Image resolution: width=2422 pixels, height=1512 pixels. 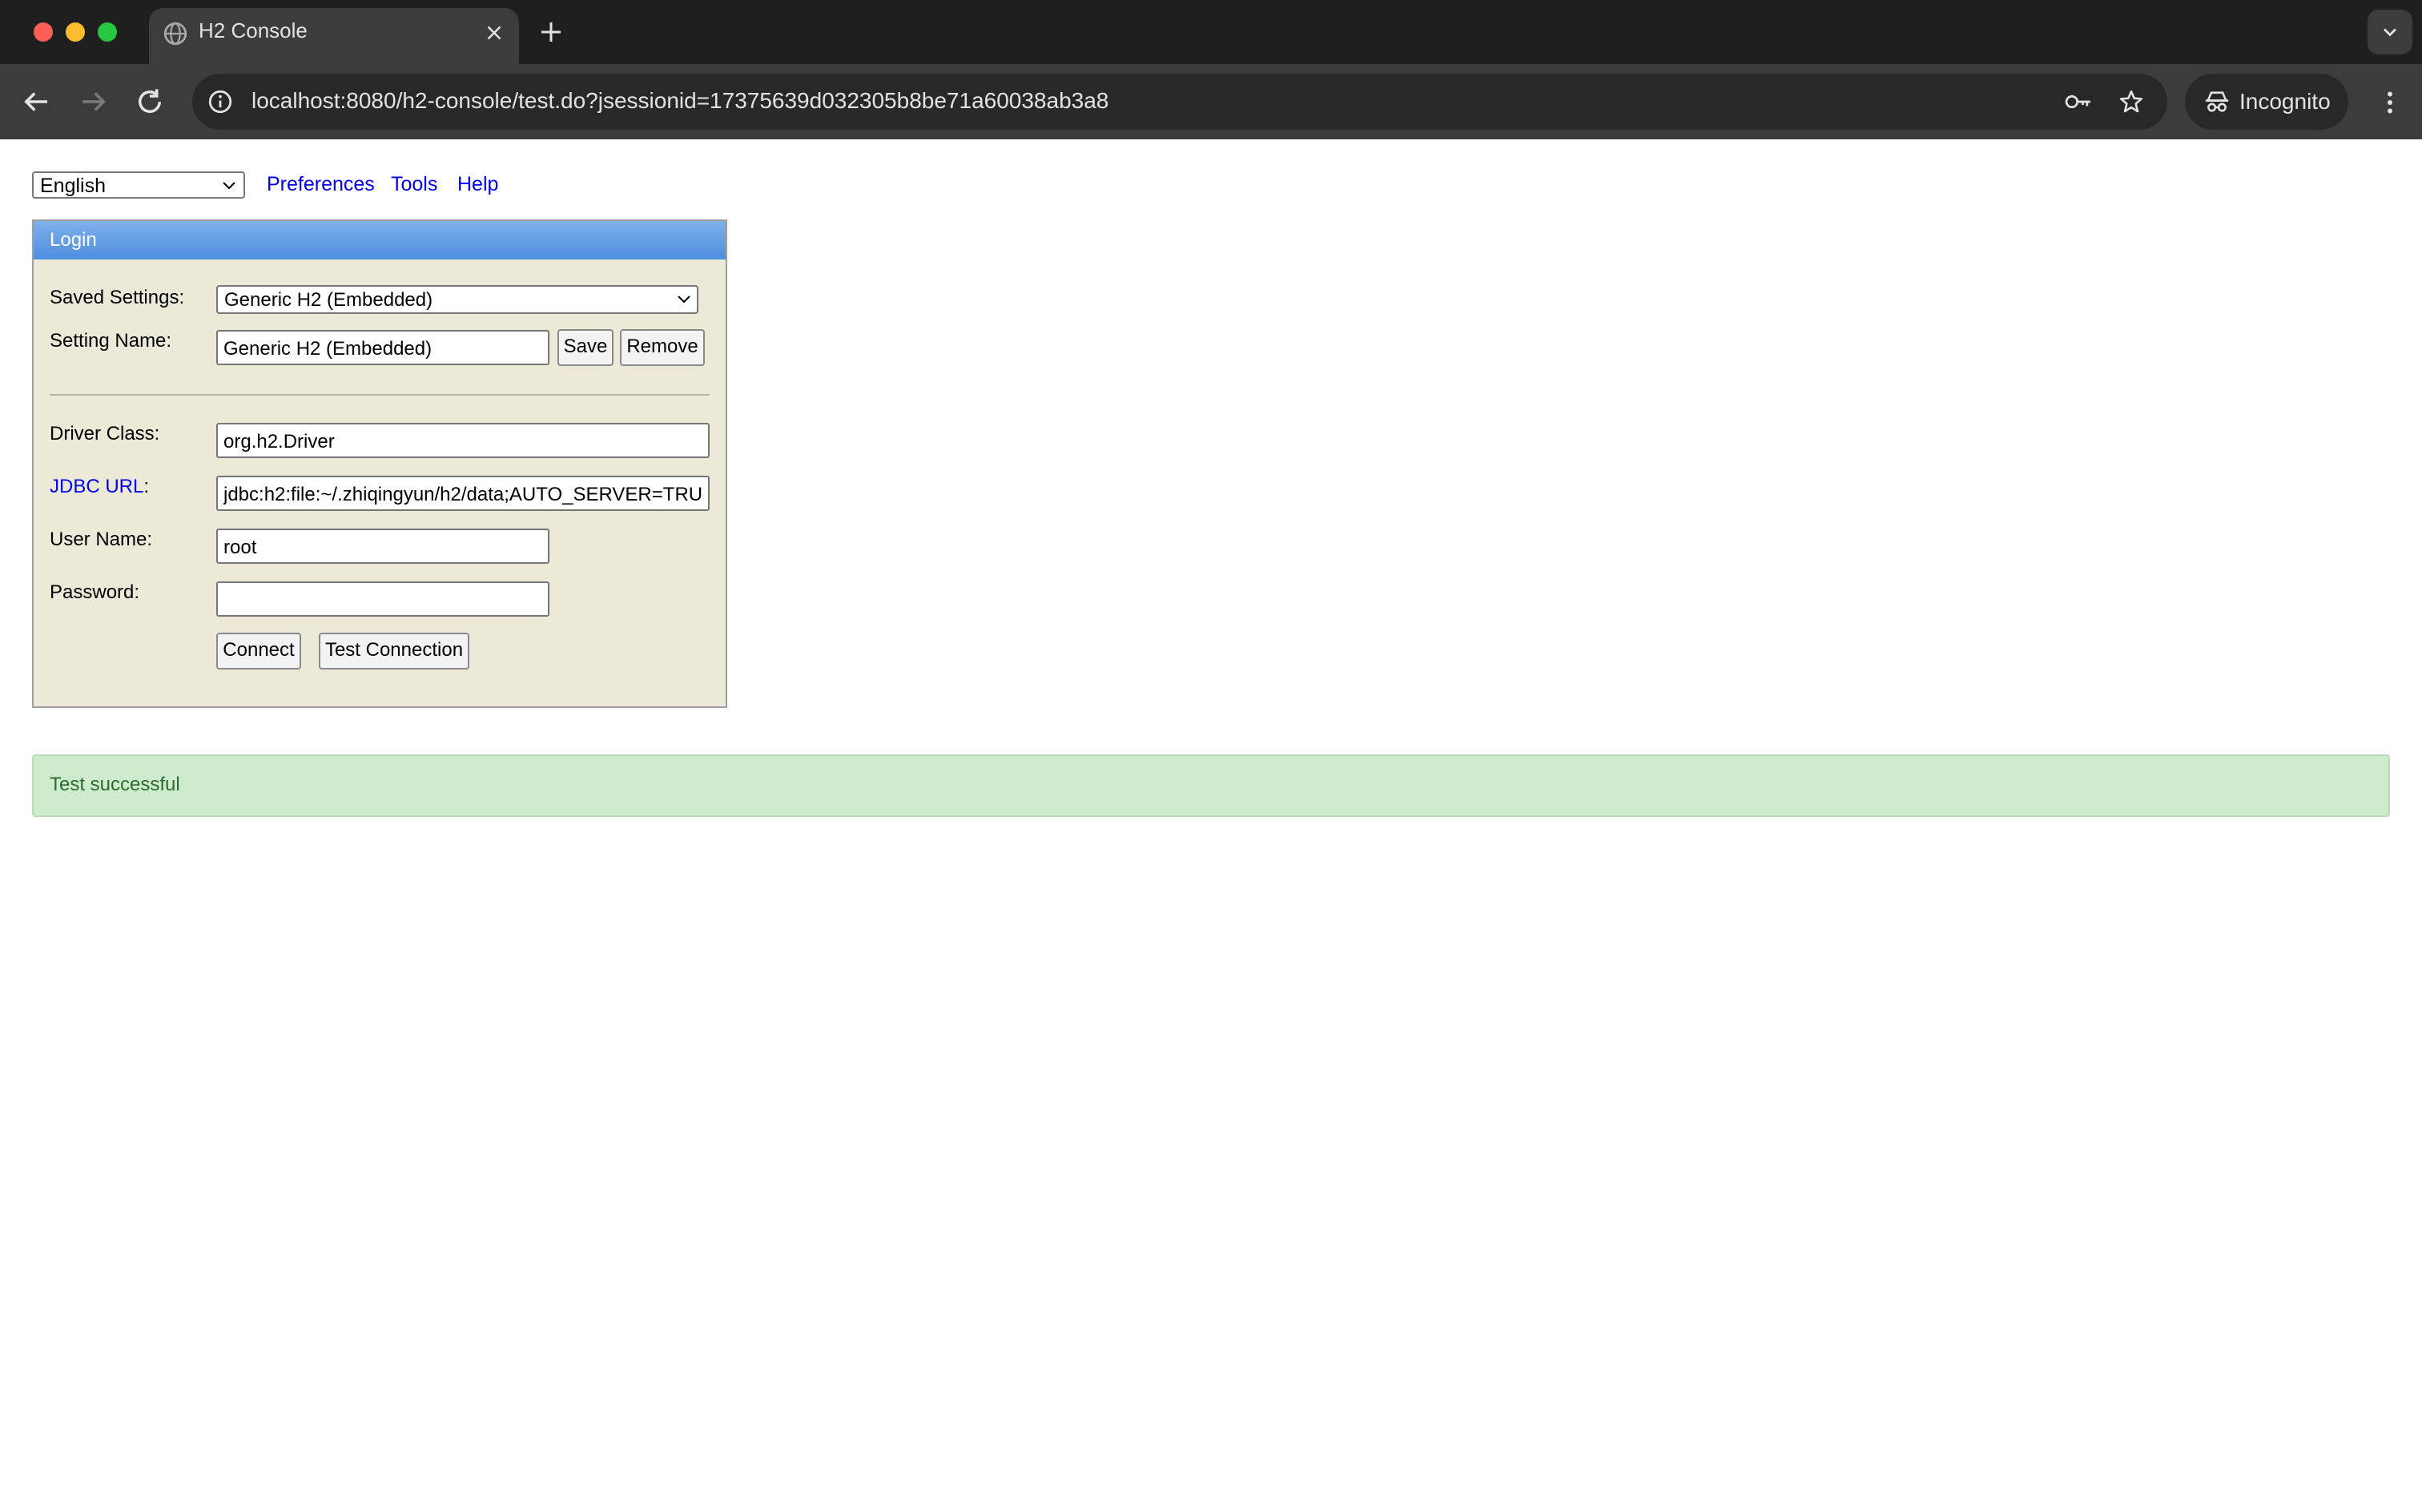 What do you see at coordinates (43, 32) in the screenshot?
I see `window-close-button` at bounding box center [43, 32].